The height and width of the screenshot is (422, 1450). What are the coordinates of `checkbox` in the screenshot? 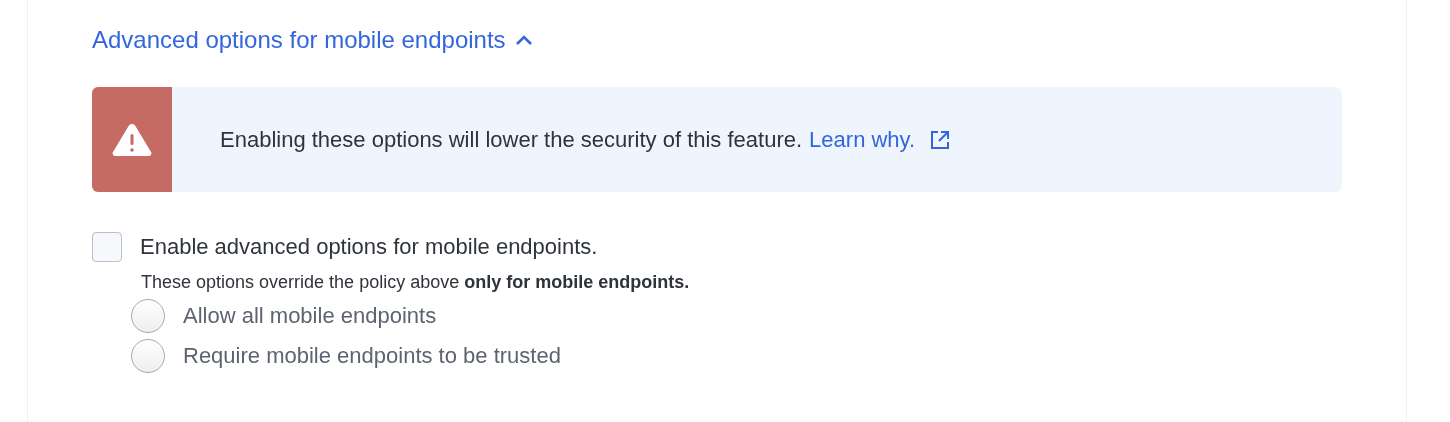 It's located at (107, 247).